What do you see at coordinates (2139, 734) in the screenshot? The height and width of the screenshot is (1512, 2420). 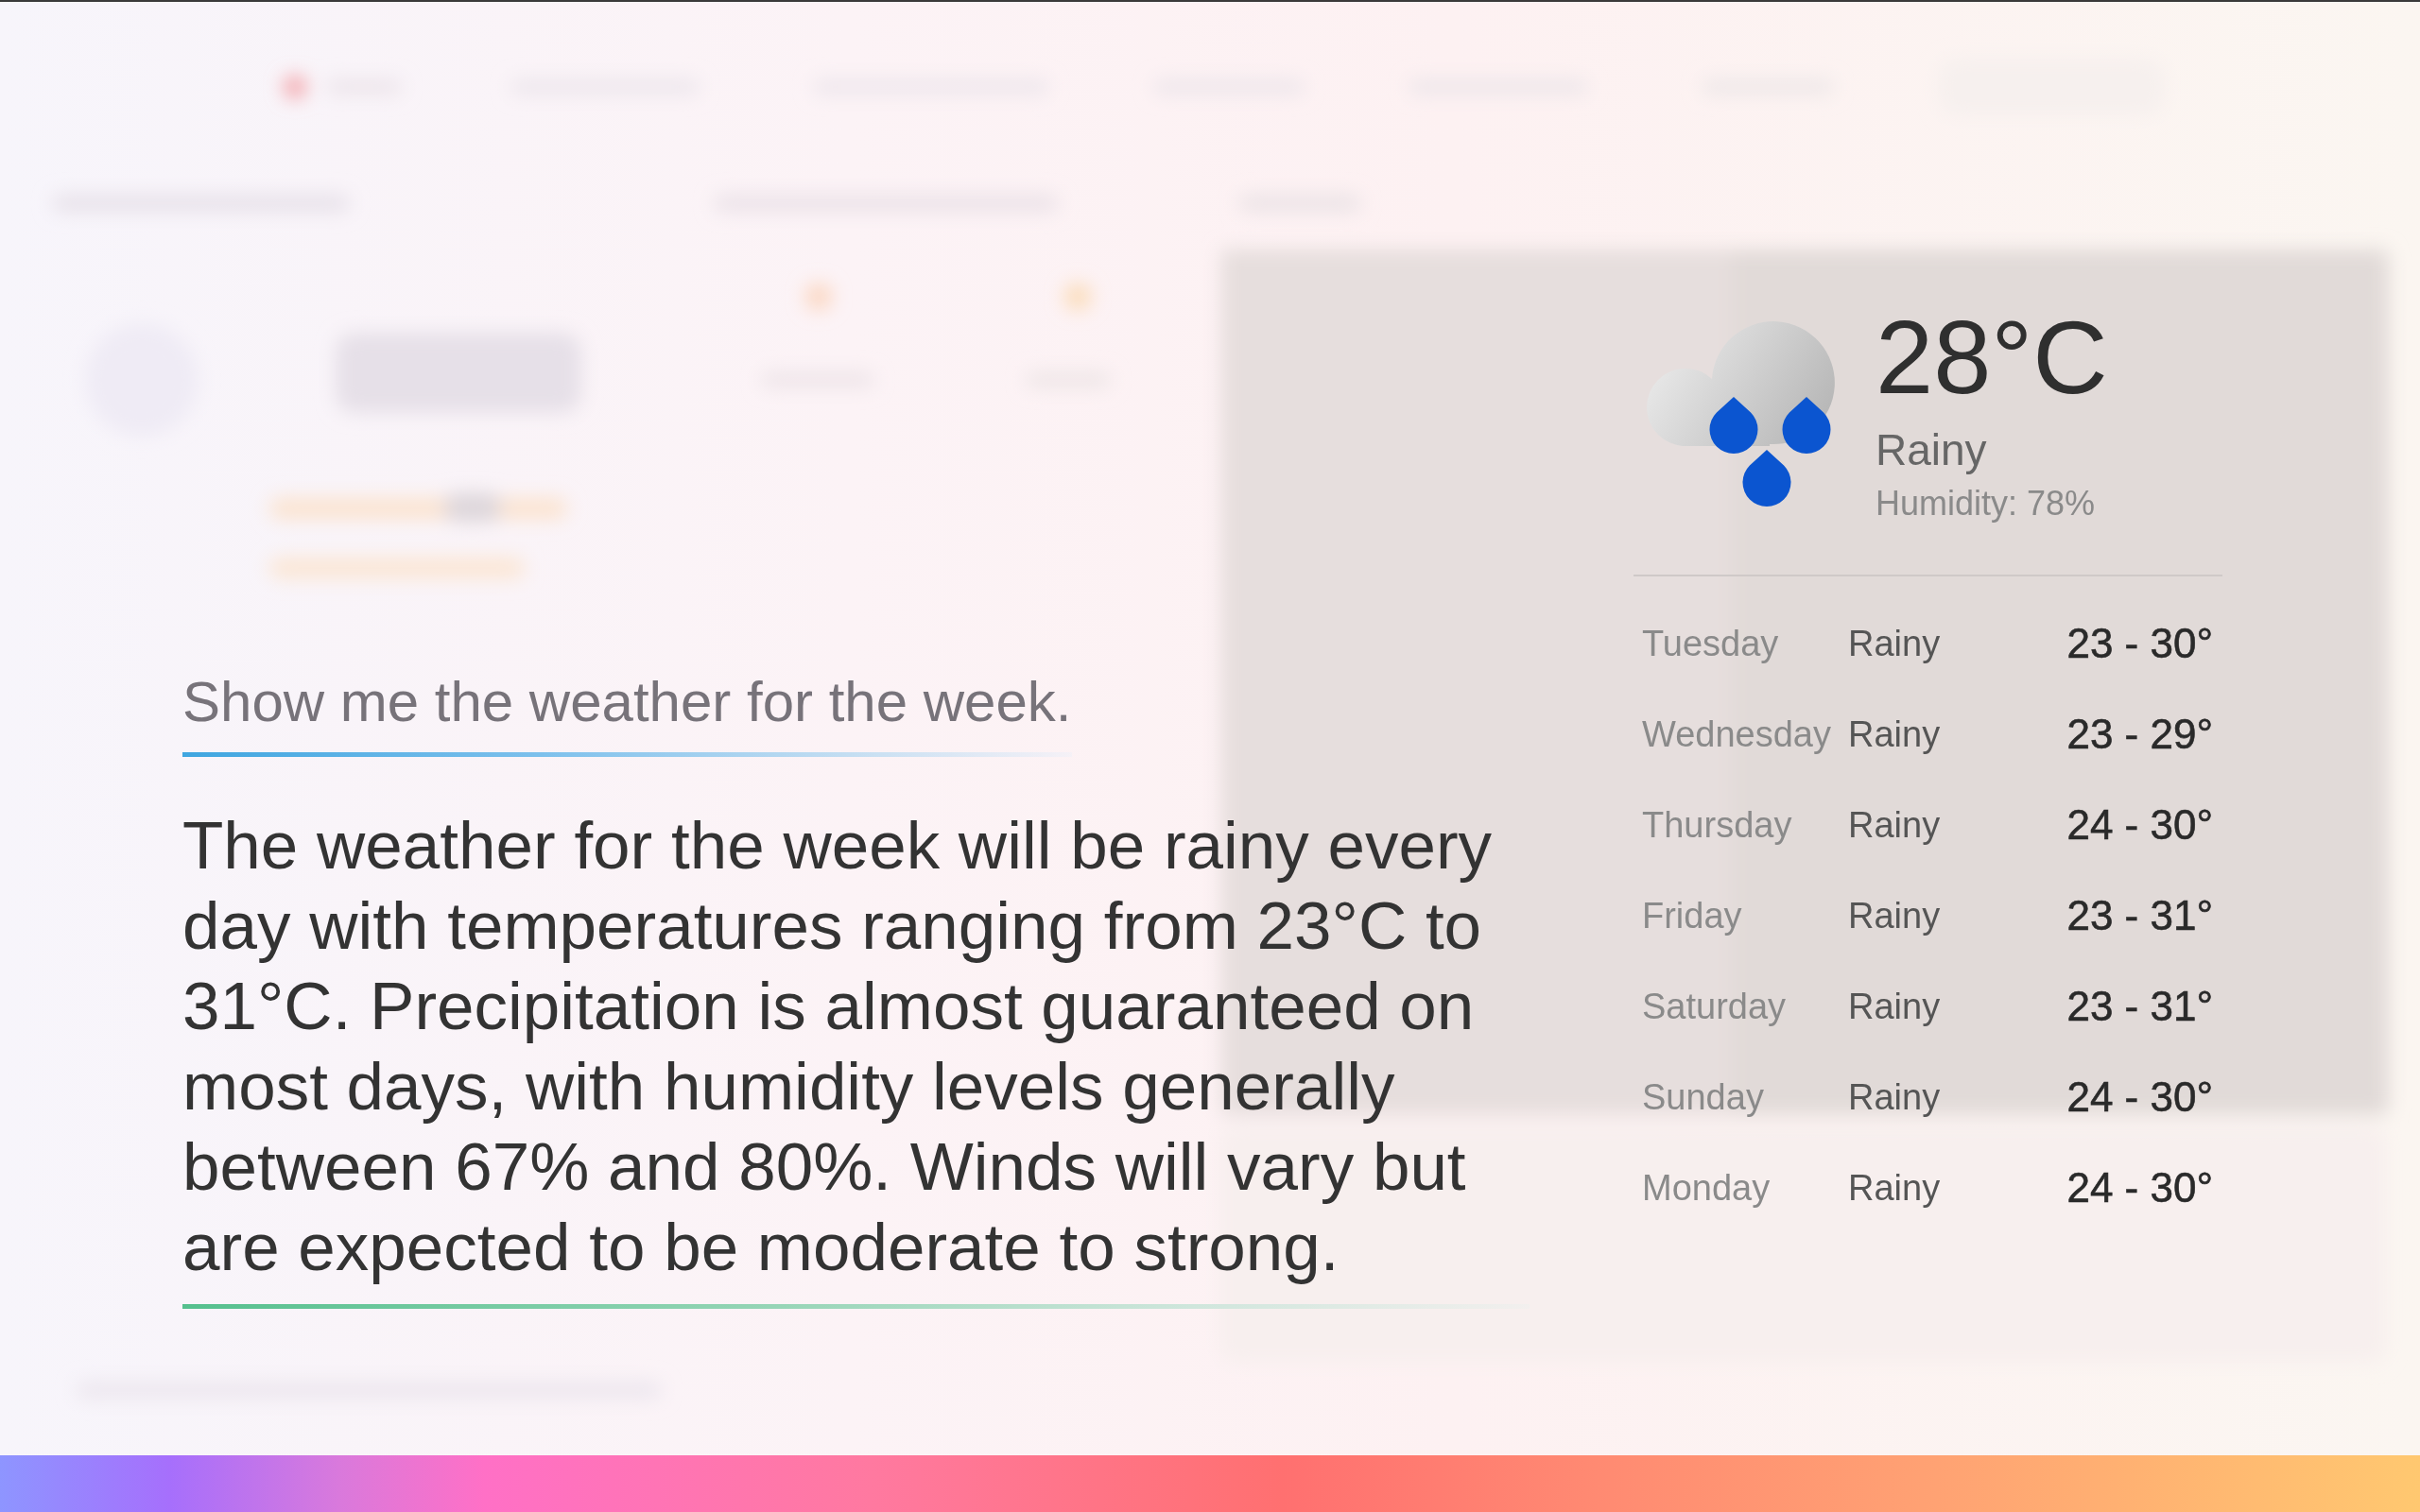 I see `forecast-temperature-range: 23 - 29°` at bounding box center [2139, 734].